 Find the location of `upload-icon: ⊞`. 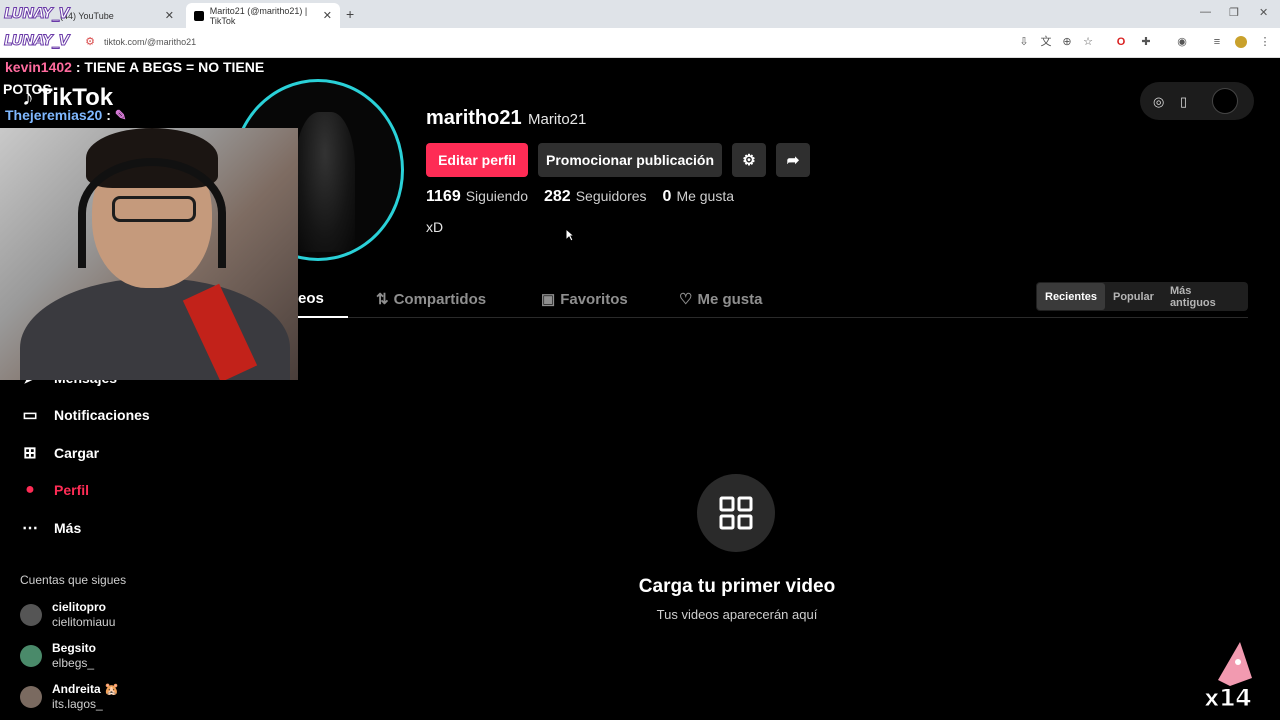

upload-icon: ⊞ is located at coordinates (30, 453).